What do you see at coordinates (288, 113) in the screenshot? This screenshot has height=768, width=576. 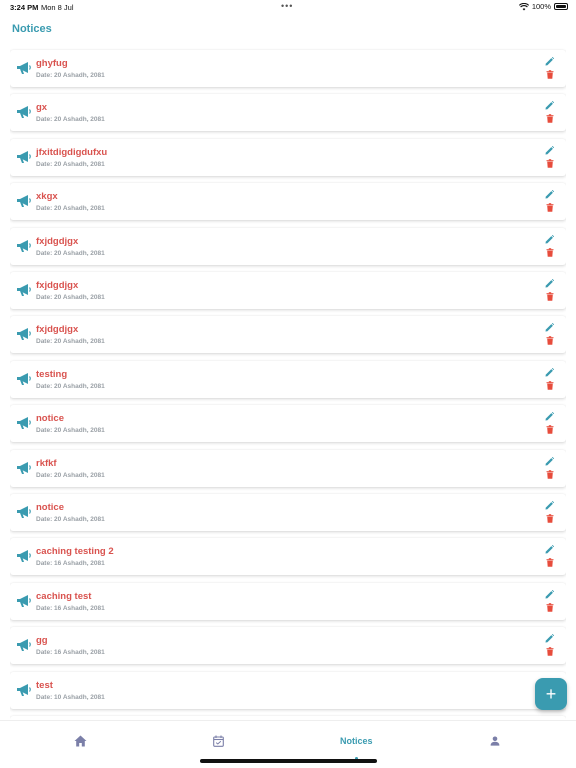 I see `notice-card: gx Date: 20 Ashadh, 2081` at bounding box center [288, 113].